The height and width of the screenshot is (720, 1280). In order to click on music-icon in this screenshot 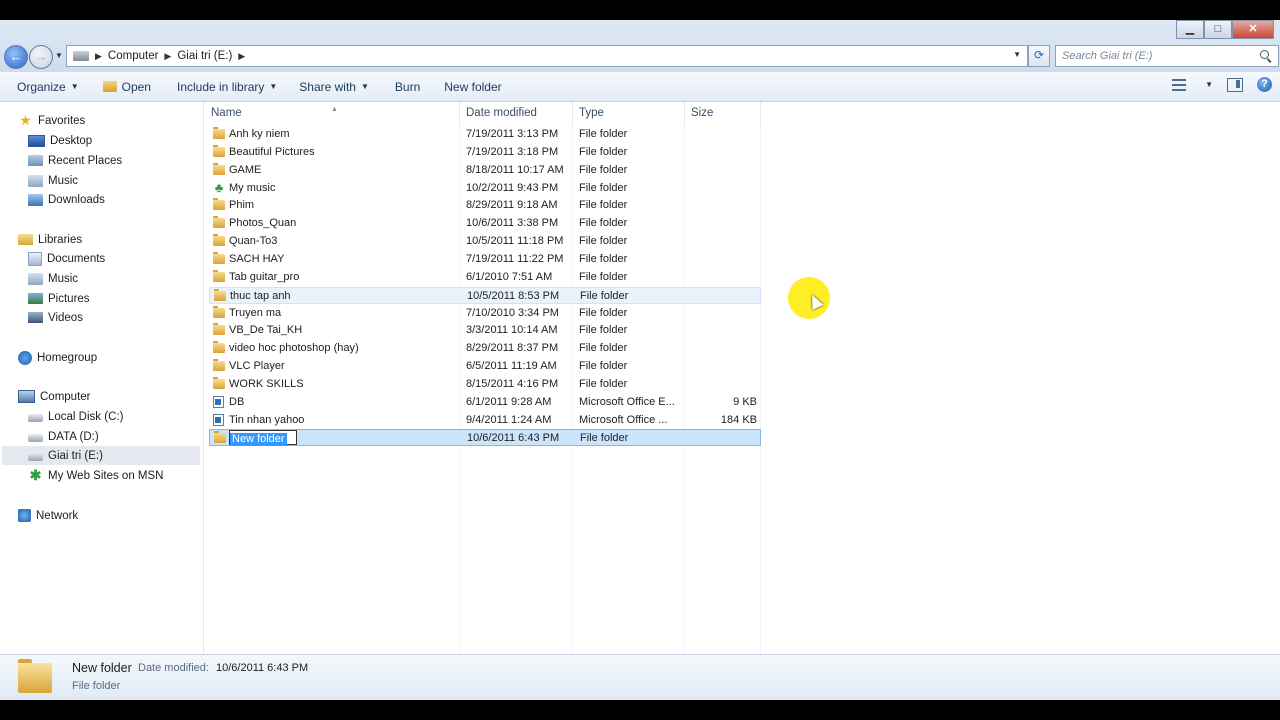, I will do `click(35, 278)`.